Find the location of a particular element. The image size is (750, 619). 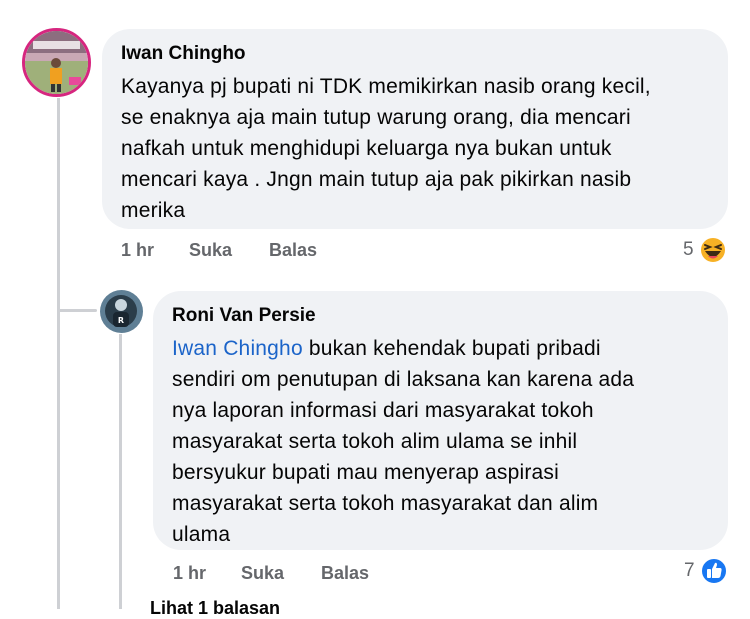

reaction-summary: 5 is located at coordinates (705, 250).